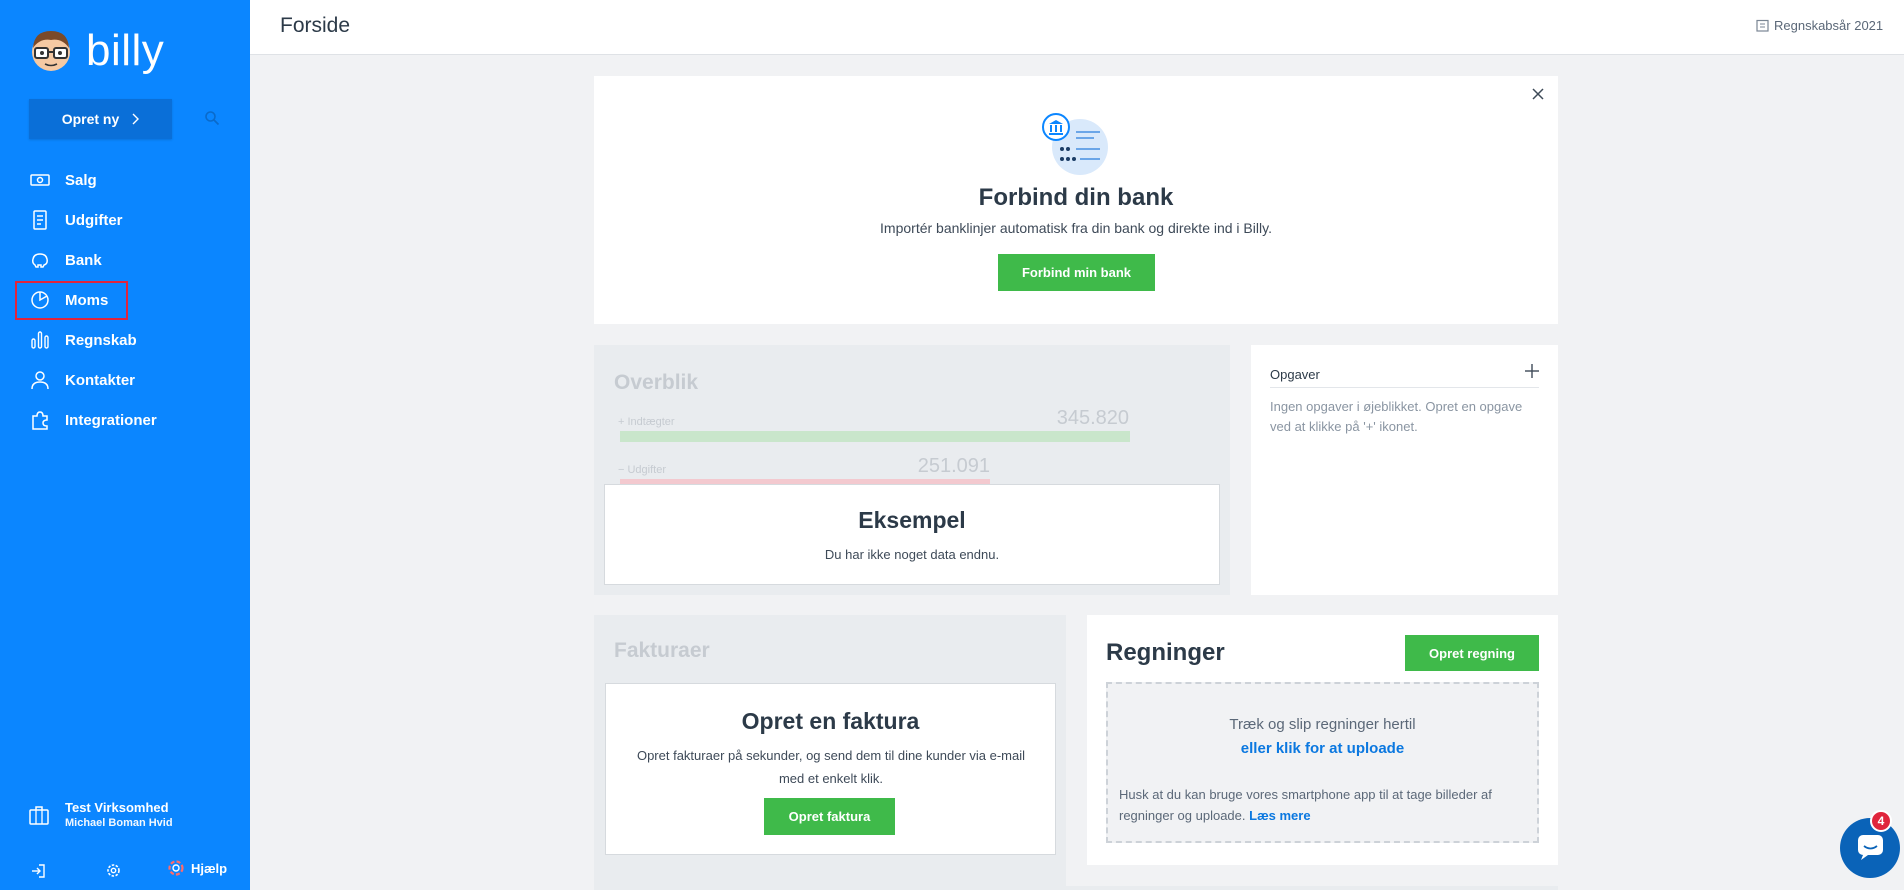 The image size is (1904, 890). Describe the element at coordinates (642, 470) in the screenshot. I see `expense-label: − Udgifter` at that location.